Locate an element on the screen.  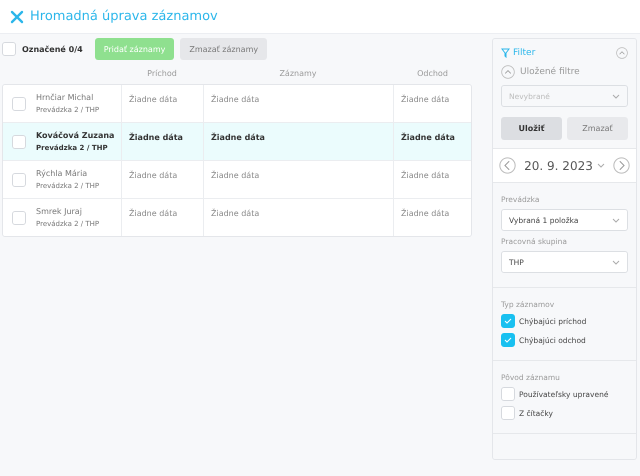
employee-name: Kováčová Zuzana is located at coordinates (75, 135).